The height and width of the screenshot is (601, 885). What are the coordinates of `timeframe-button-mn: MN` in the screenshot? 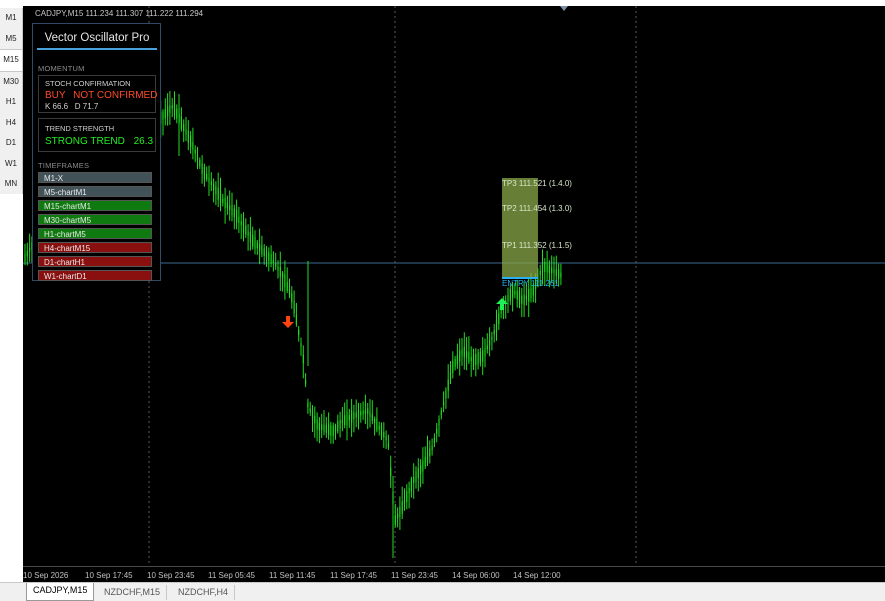 It's located at (11, 184).